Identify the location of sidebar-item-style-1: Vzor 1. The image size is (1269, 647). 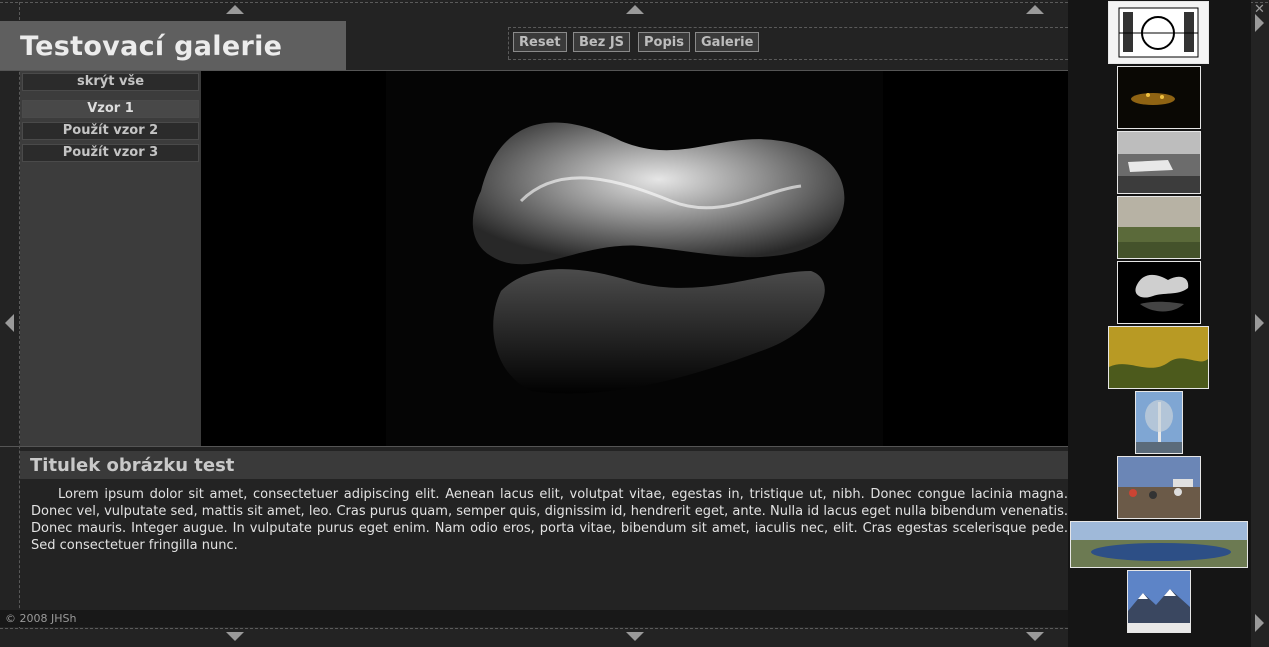
(110, 109).